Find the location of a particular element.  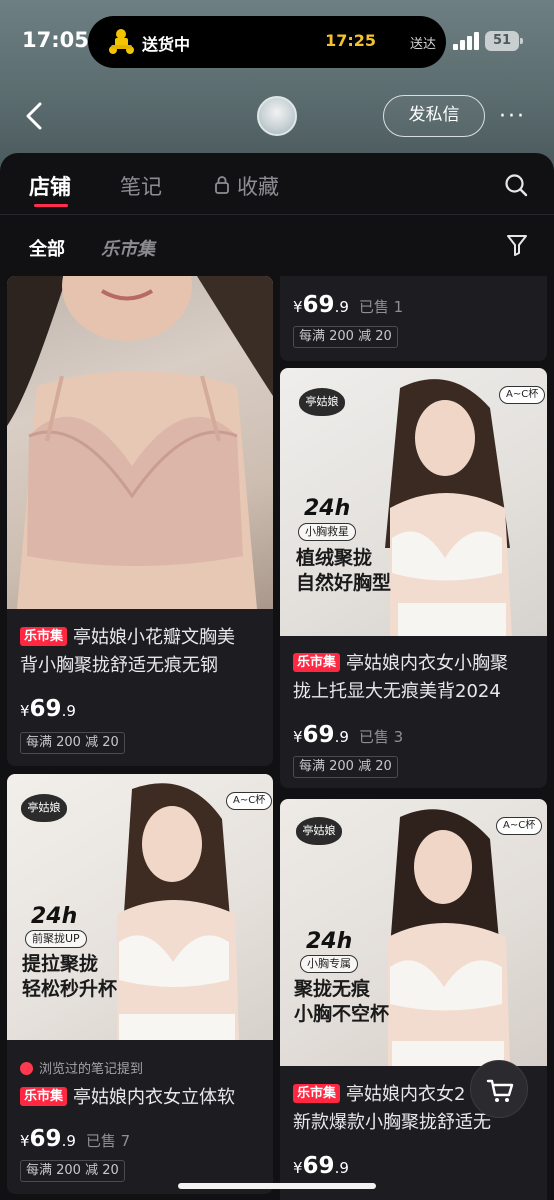

filter-market: 乐市集 is located at coordinates (128, 248).